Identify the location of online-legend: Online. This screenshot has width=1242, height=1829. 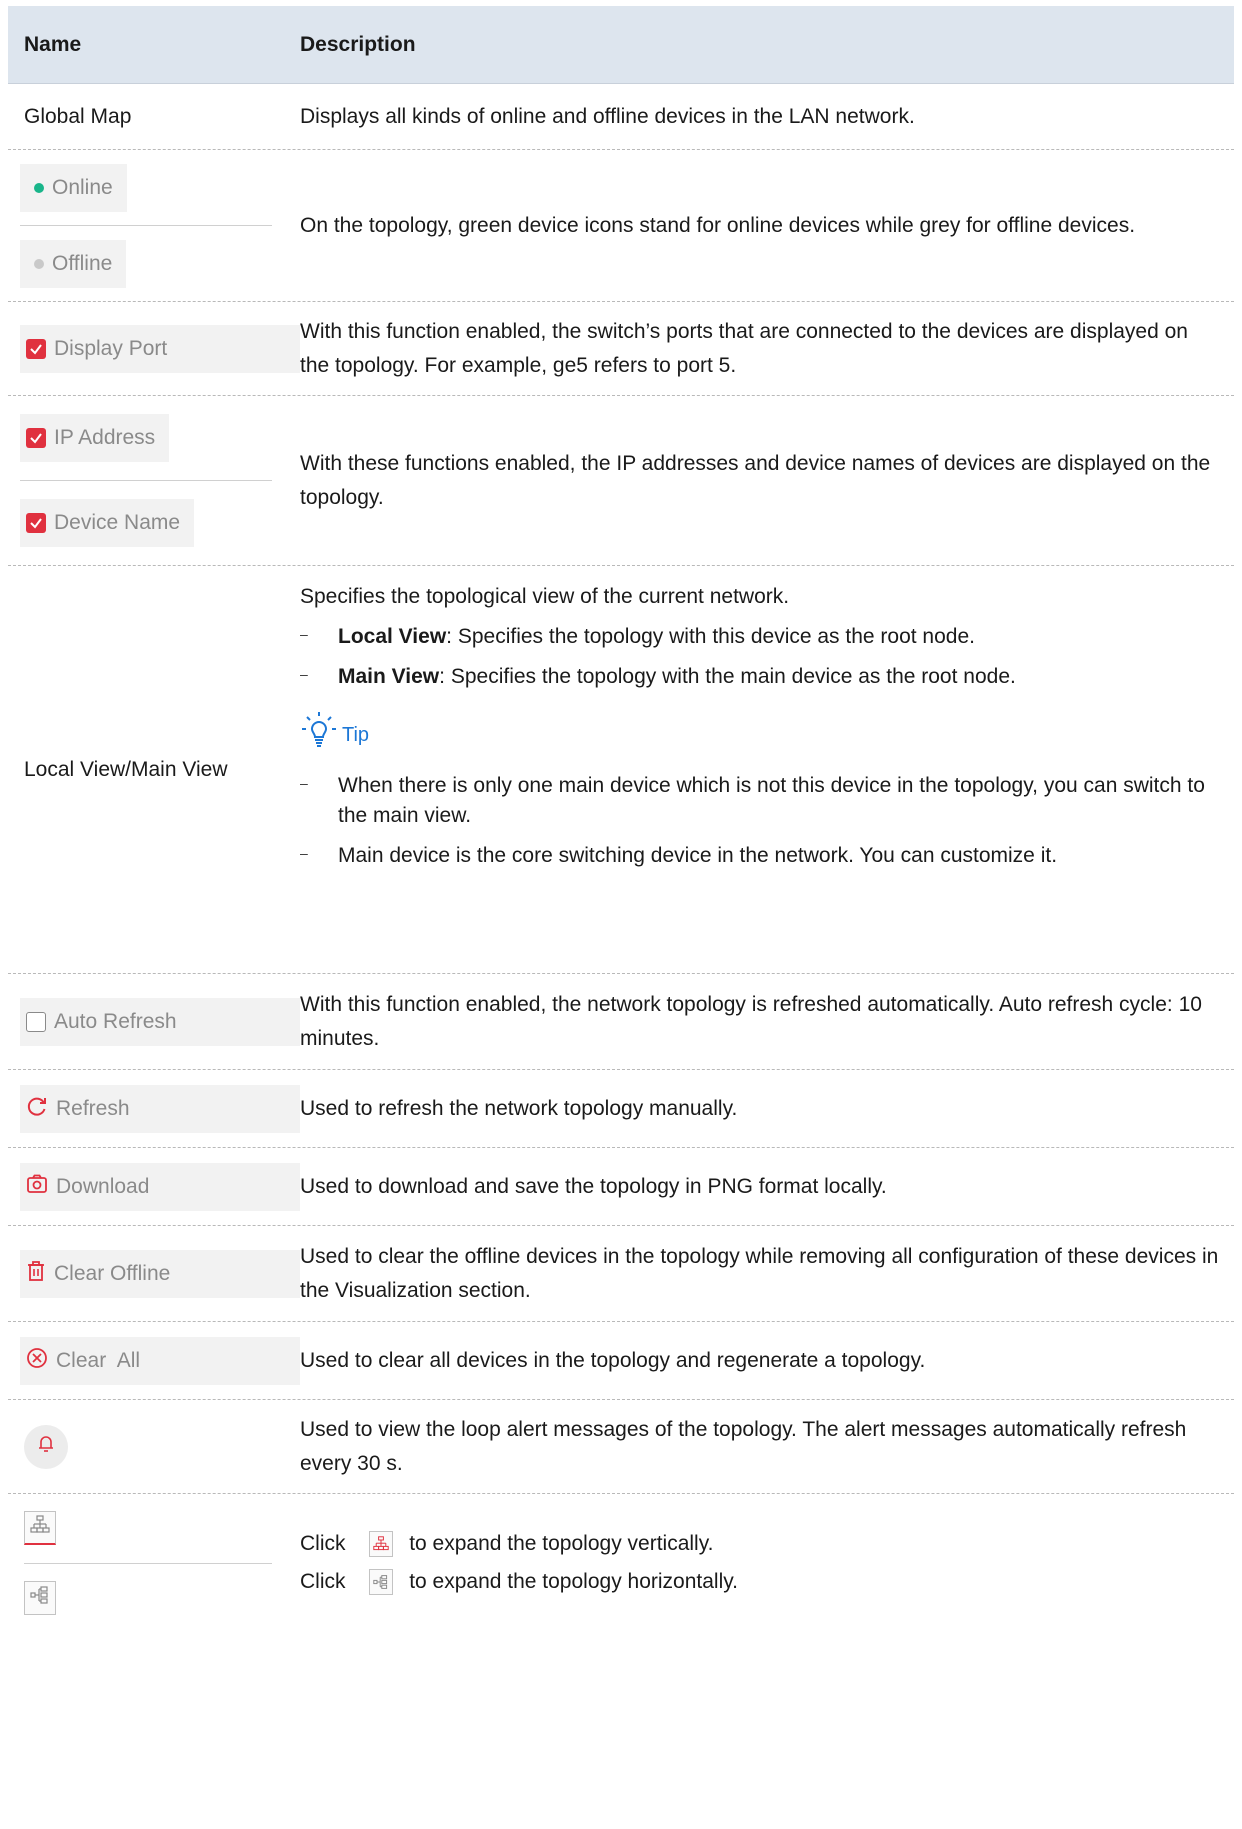
(73, 187).